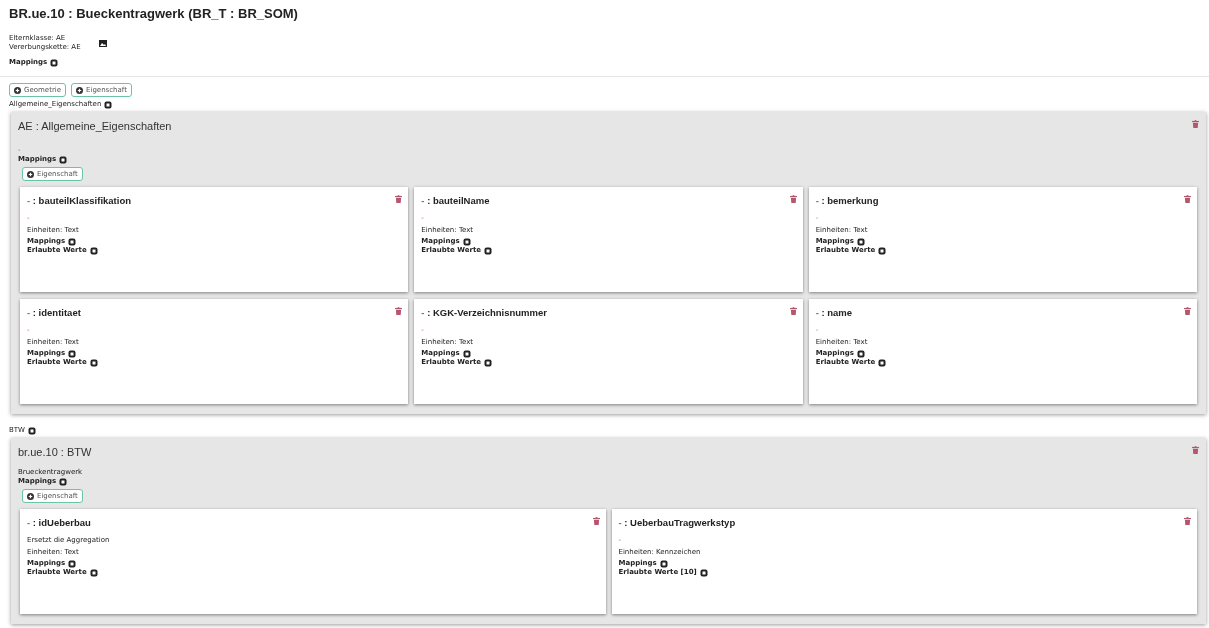 The image size is (1209, 628). I want to click on property-title: - : idUeberbau, so click(59, 522).